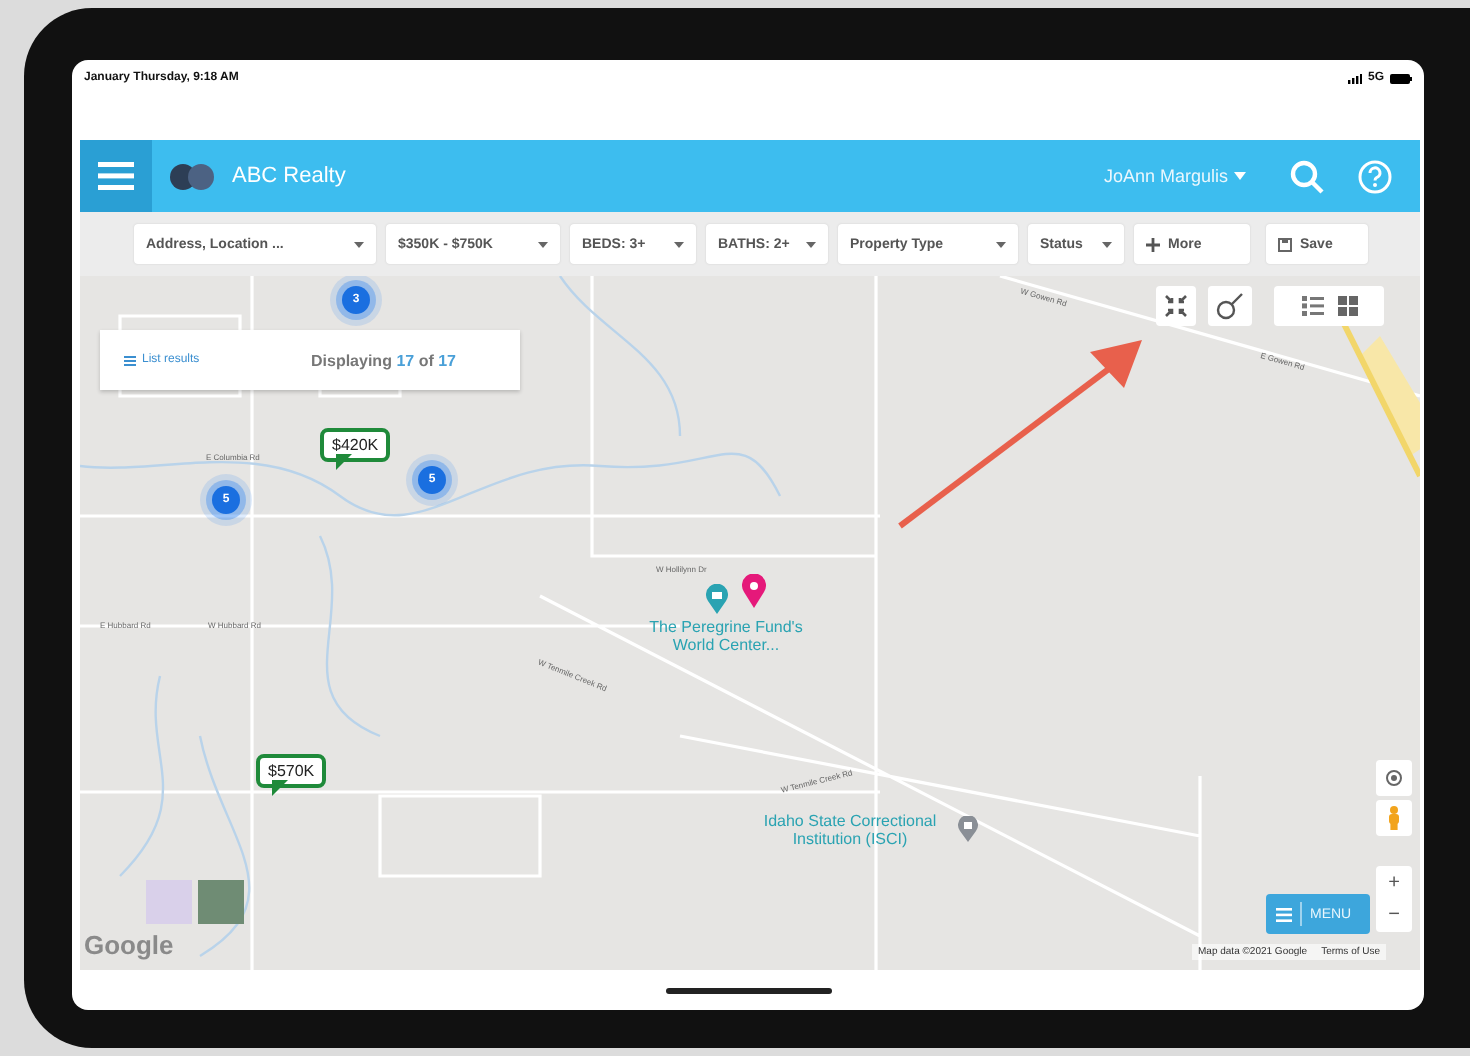 The height and width of the screenshot is (1056, 1470). Describe the element at coordinates (1230, 306) in the screenshot. I see `draw-brush-icon` at that location.